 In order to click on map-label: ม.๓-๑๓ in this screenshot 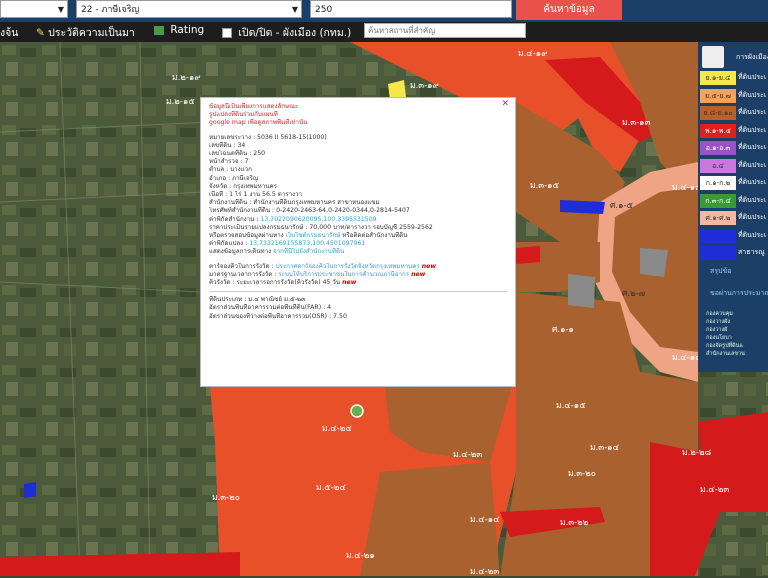, I will do `click(636, 123)`.